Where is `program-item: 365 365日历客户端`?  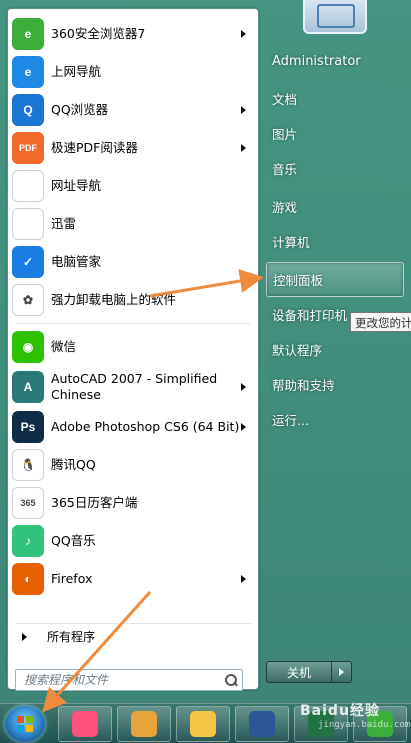 program-item: 365 365日历客户端 is located at coordinates (133, 503).